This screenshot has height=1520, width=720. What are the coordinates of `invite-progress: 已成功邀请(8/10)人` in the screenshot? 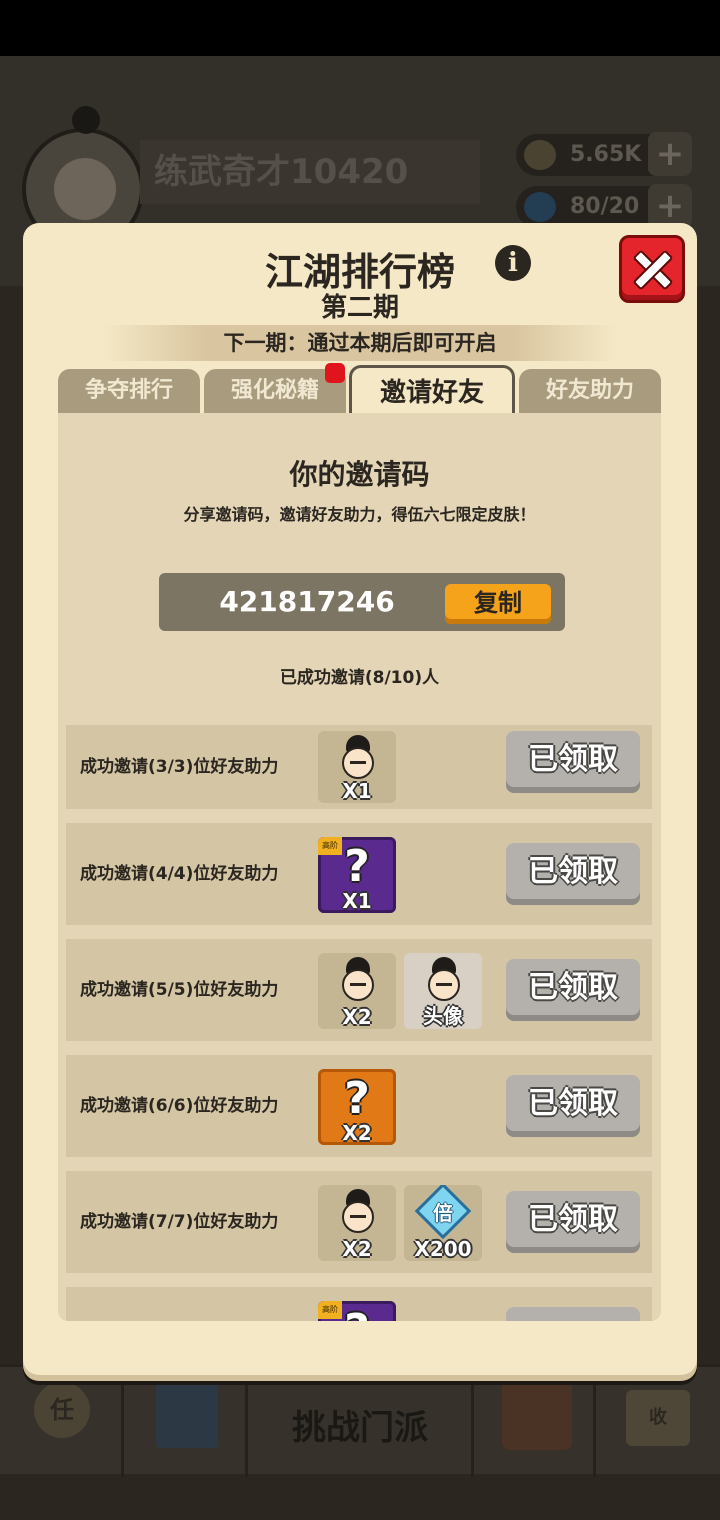 It's located at (359, 678).